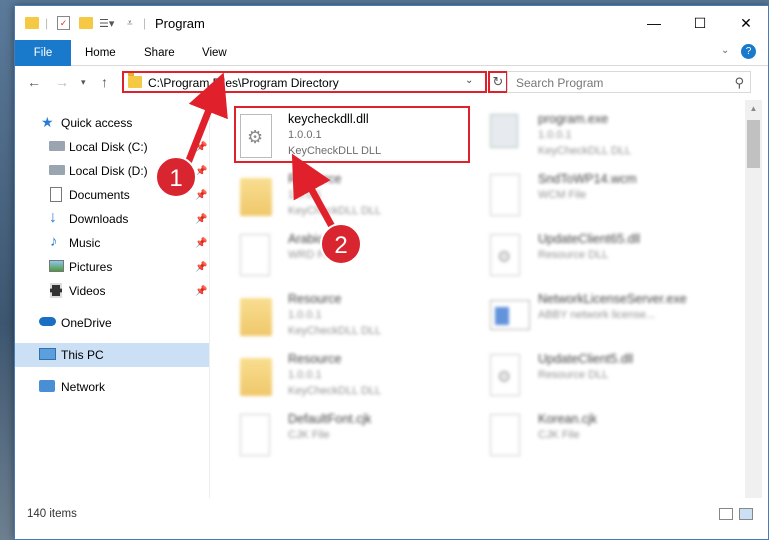 Image resolution: width=769 pixels, height=540 pixels. Describe the element at coordinates (504, 131) in the screenshot. I see `exe-icon` at that location.